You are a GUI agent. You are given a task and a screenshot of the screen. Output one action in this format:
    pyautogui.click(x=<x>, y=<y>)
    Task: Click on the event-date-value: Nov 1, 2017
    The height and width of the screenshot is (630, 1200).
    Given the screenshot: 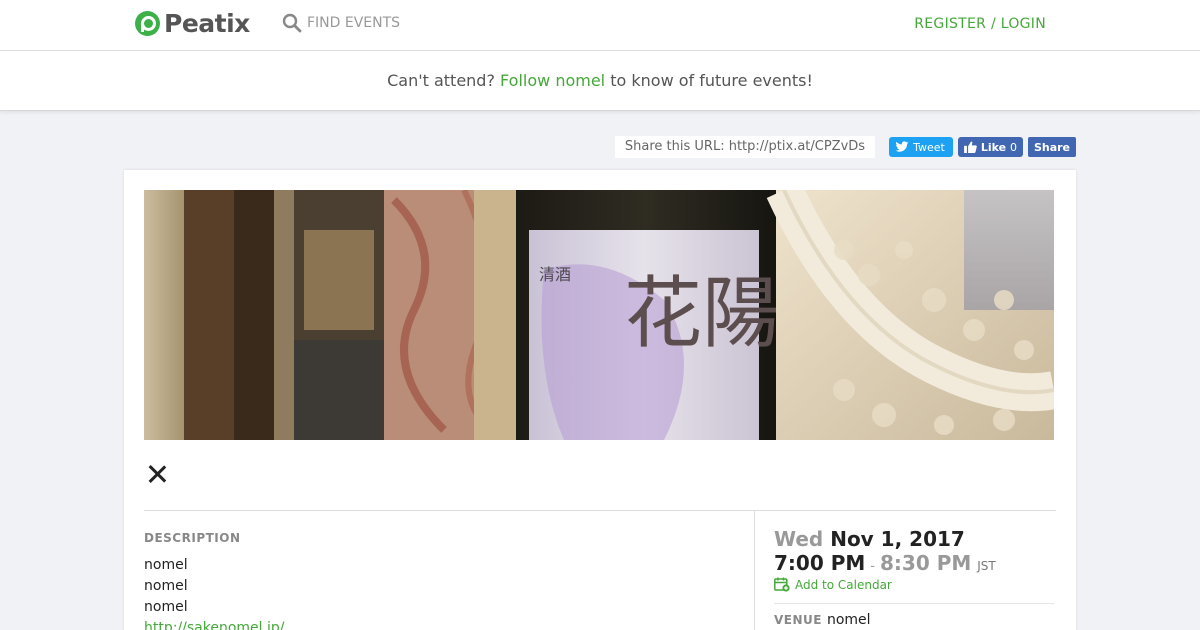 What is the action you would take?
    pyautogui.click(x=897, y=539)
    